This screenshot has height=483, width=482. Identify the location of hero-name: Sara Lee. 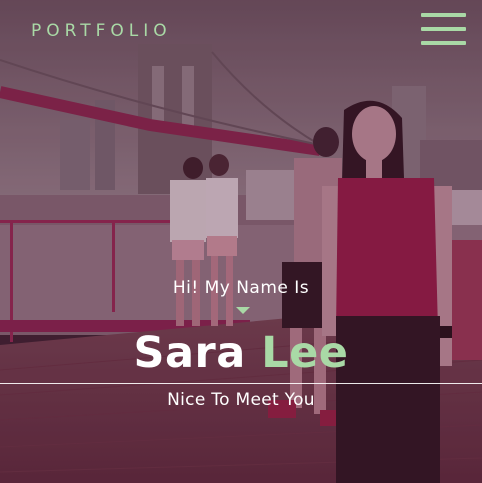
(241, 353).